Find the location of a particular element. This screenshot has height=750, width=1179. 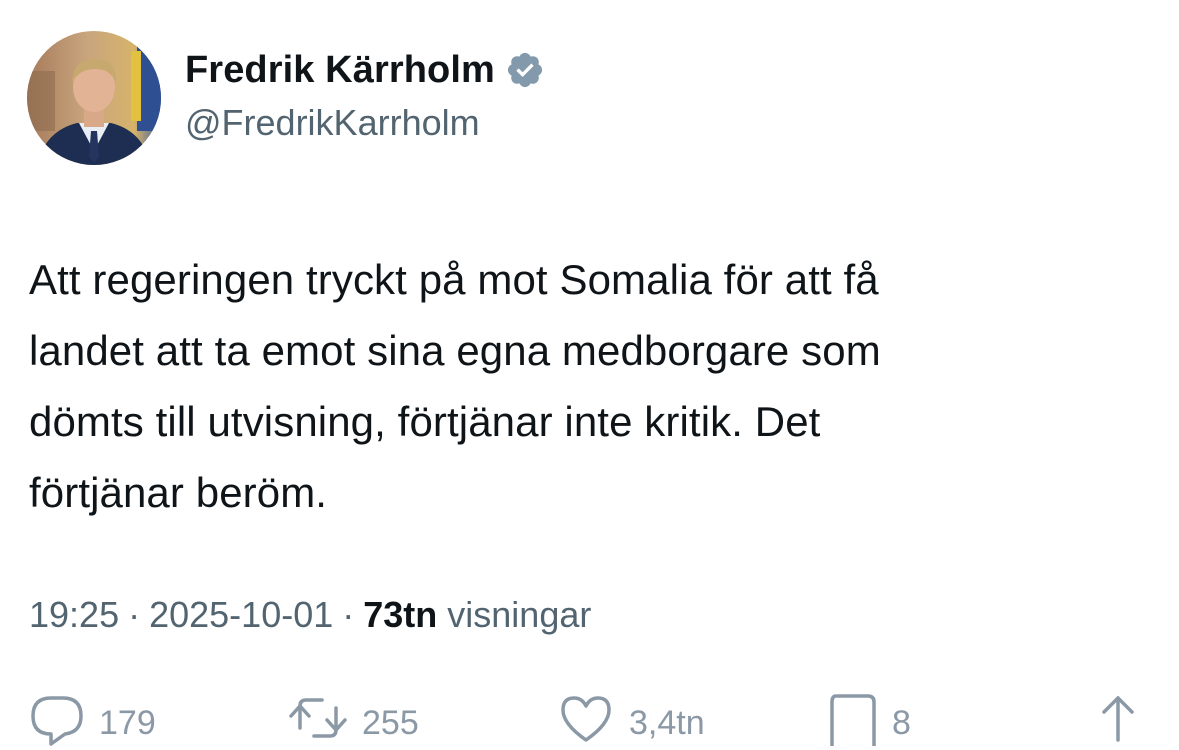

tweet-date: 2025-10-01 is located at coordinates (241, 615).